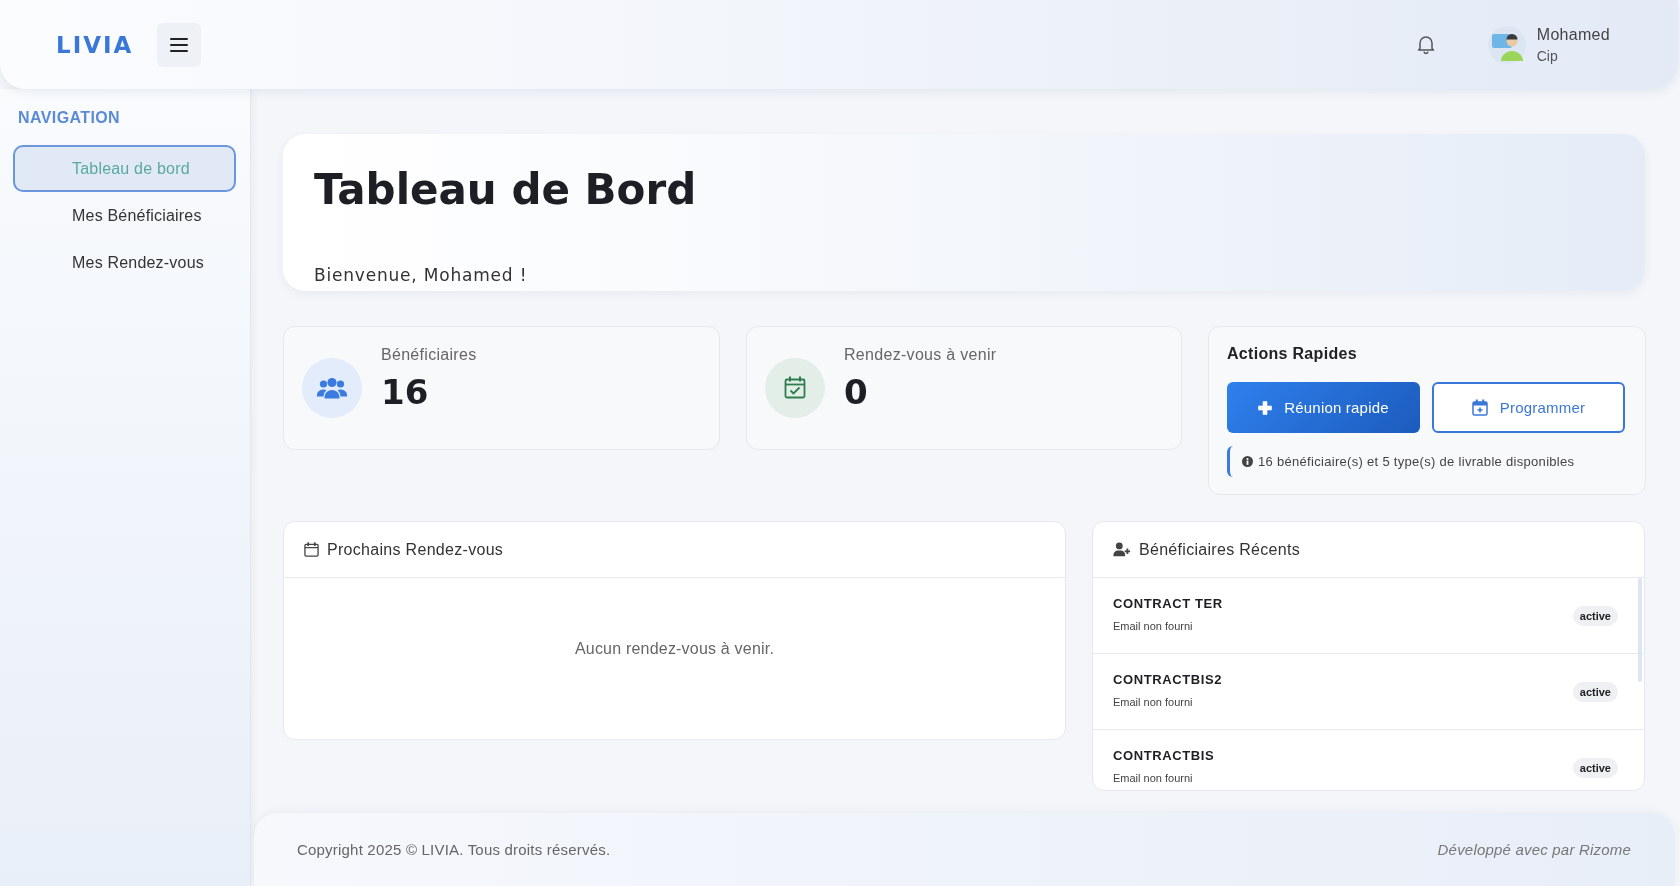 The width and height of the screenshot is (1680, 886). I want to click on stat-value: 16, so click(405, 392).